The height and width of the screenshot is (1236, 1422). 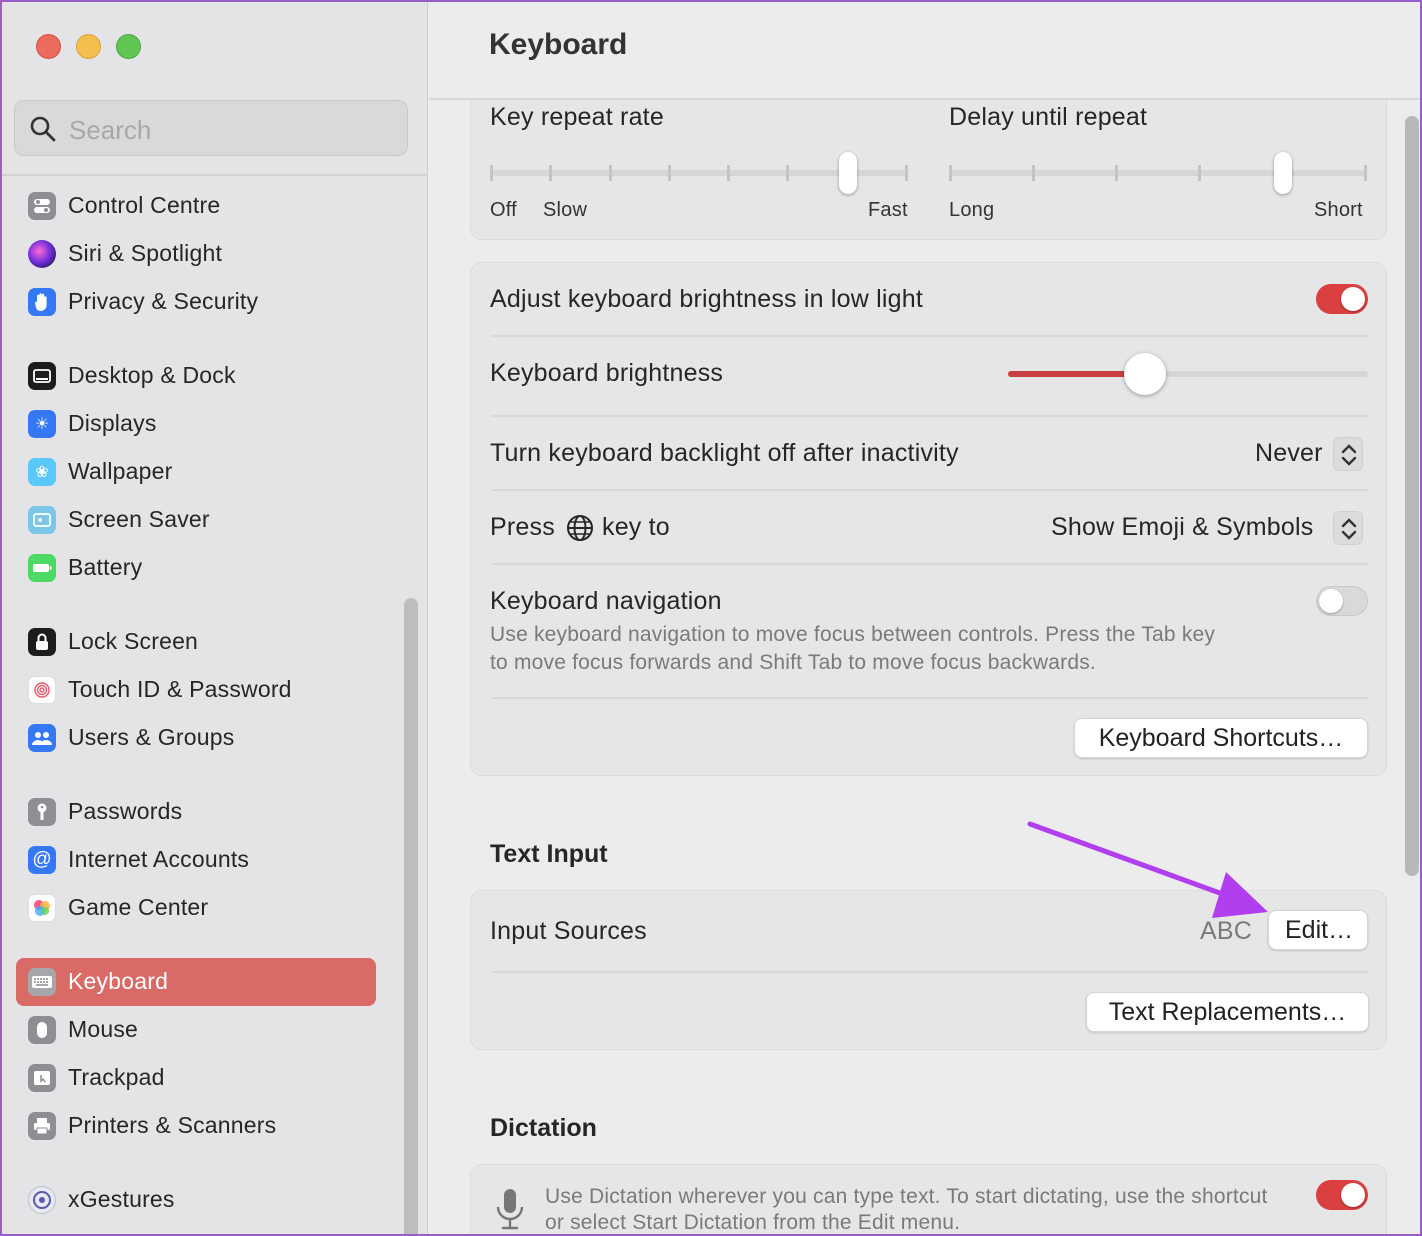 I want to click on sidebar-item-label: Passwords, so click(x=125, y=811).